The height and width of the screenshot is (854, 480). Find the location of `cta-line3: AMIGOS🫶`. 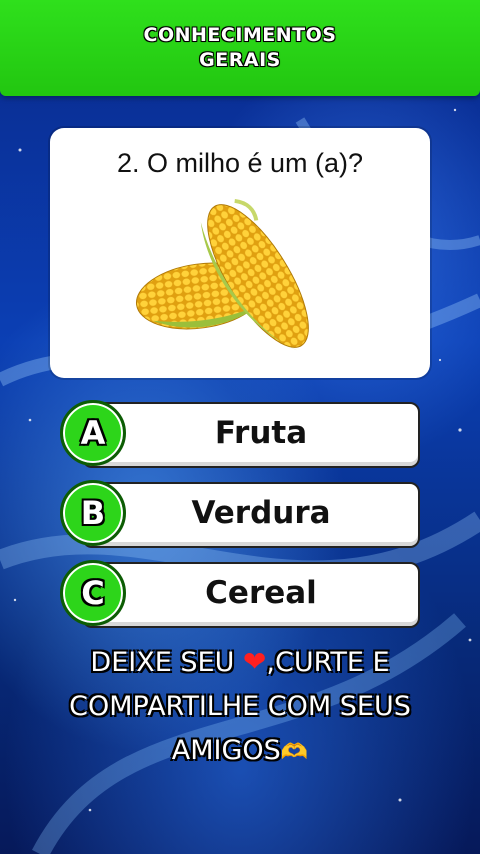

cta-line3: AMIGOS🫶 is located at coordinates (240, 752).